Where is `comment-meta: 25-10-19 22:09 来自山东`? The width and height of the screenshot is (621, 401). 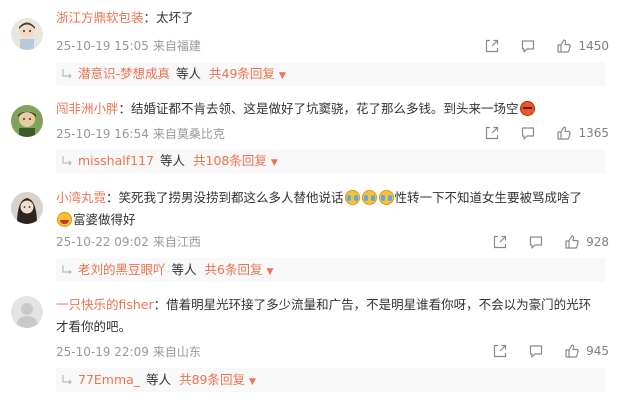
comment-meta: 25-10-19 22:09 来自山东 is located at coordinates (128, 352).